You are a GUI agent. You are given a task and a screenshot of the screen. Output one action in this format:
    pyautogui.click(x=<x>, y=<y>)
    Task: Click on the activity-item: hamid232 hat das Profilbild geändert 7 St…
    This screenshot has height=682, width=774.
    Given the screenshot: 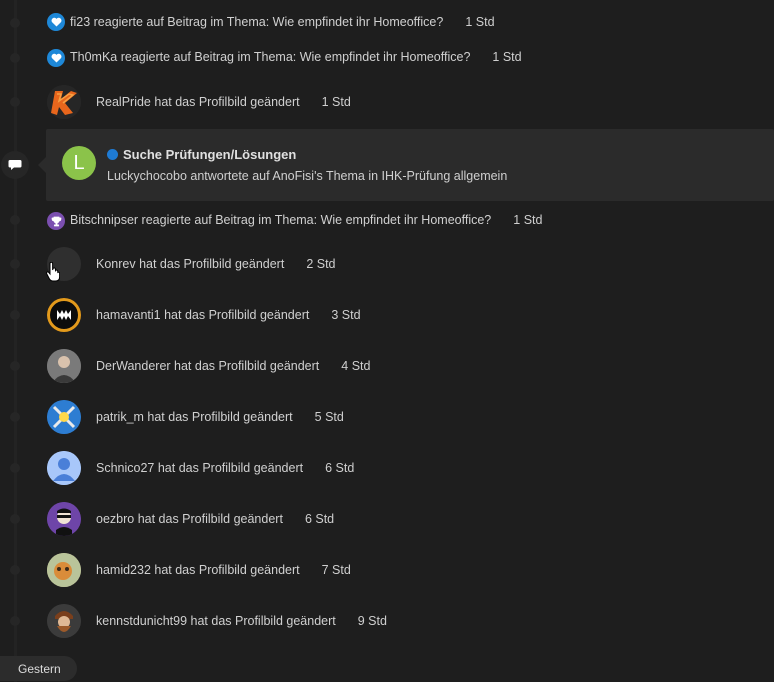 What is the action you would take?
    pyautogui.click(x=223, y=570)
    